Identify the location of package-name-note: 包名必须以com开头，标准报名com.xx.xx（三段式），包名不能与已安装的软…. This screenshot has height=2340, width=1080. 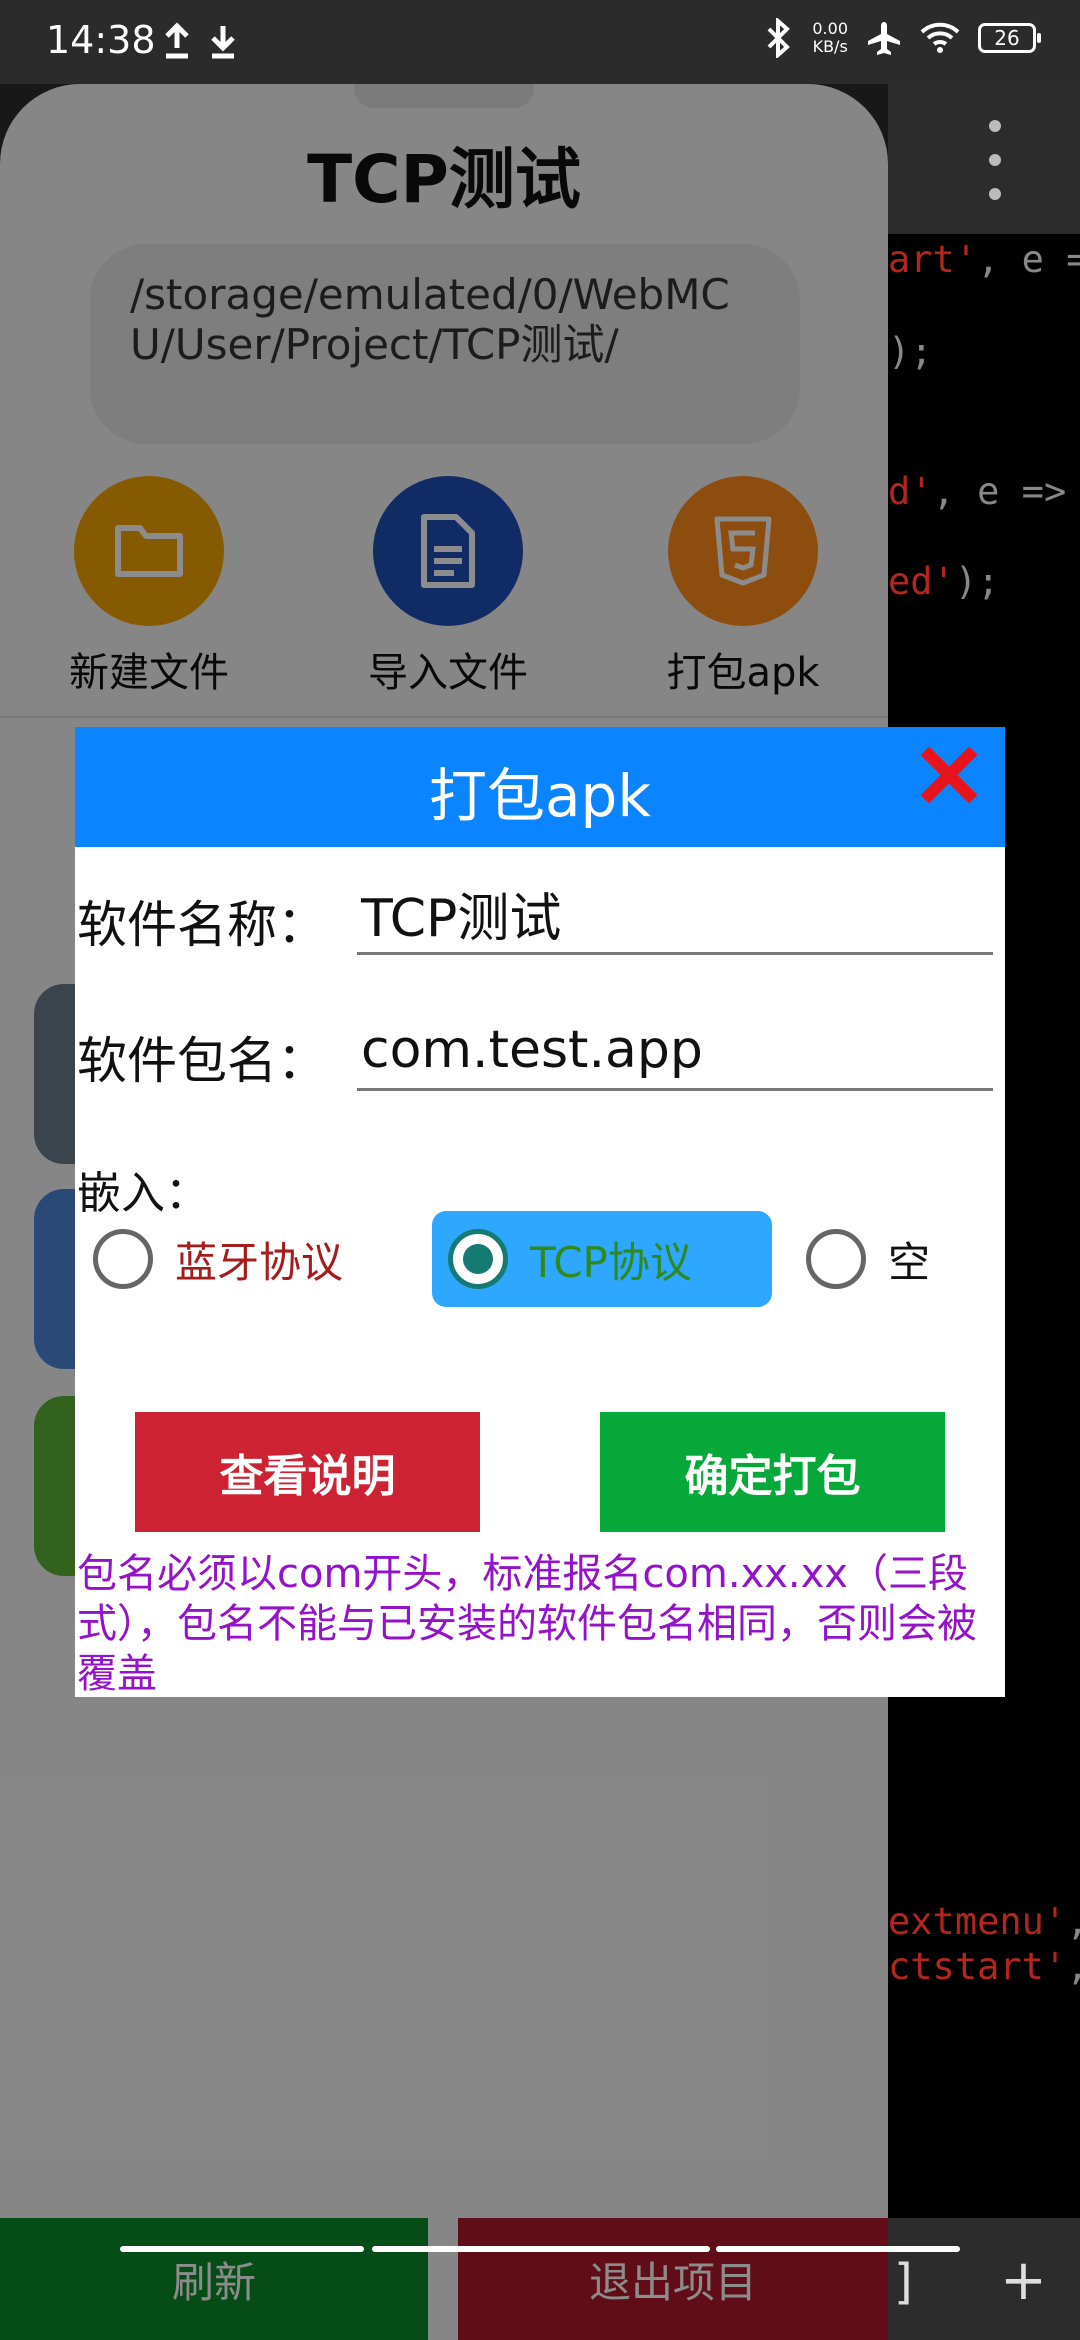
(527, 1624).